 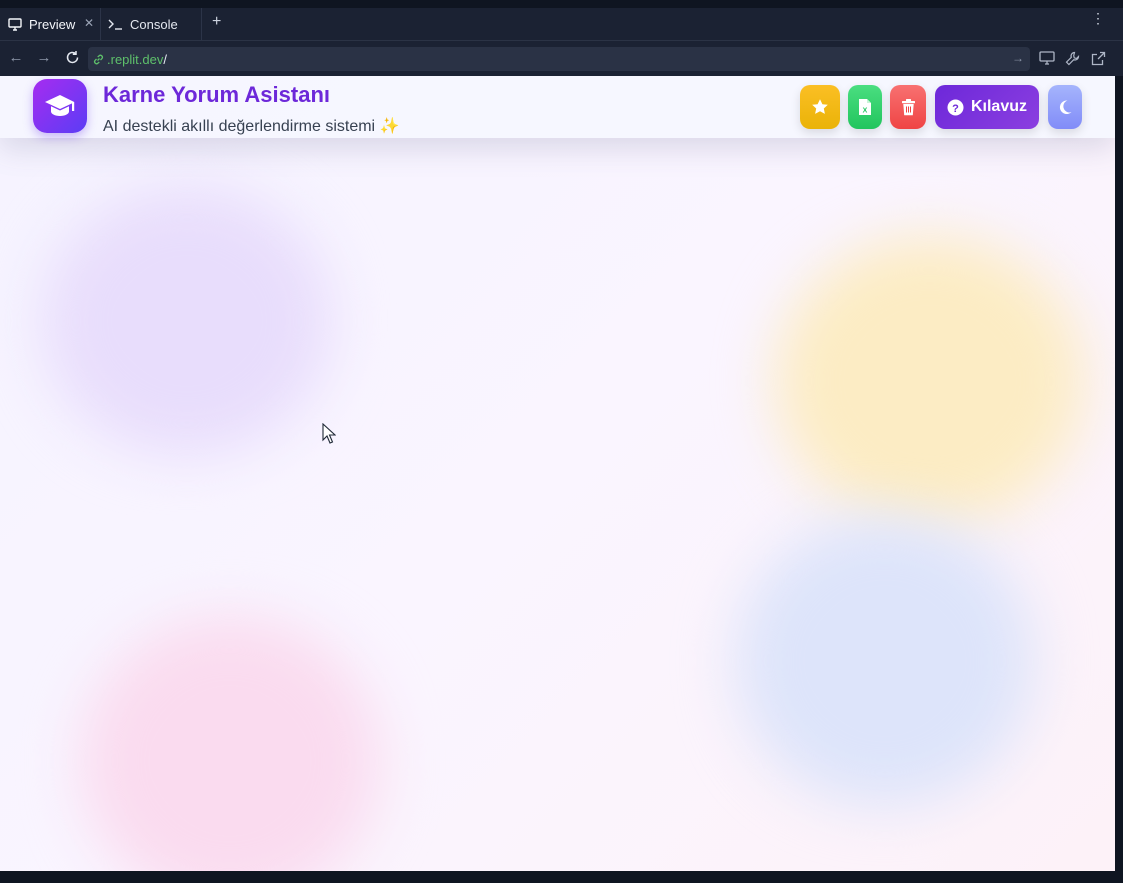 I want to click on tab-preview-label: Preview, so click(x=52, y=24).